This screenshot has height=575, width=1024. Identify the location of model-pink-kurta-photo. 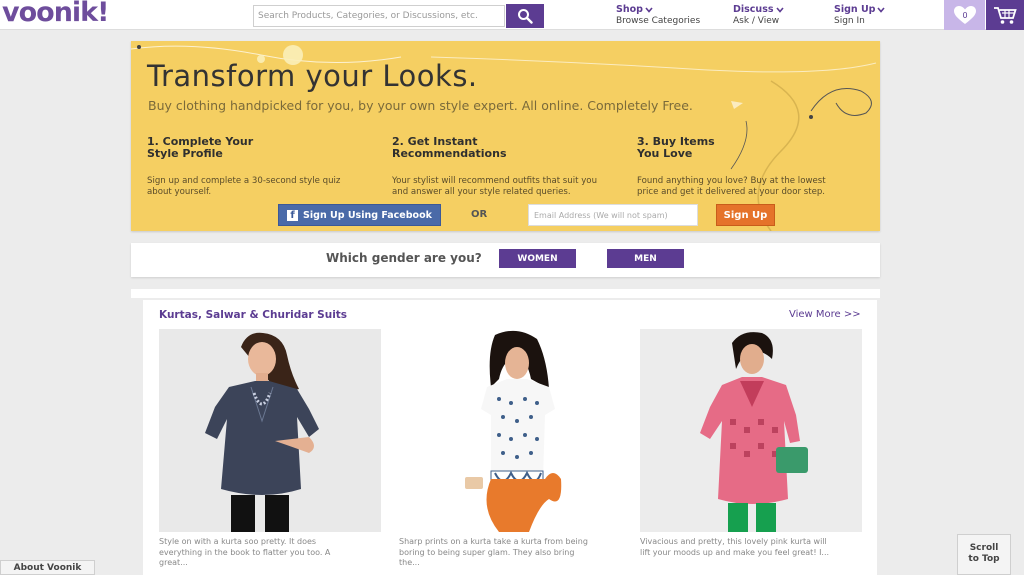
(754, 432).